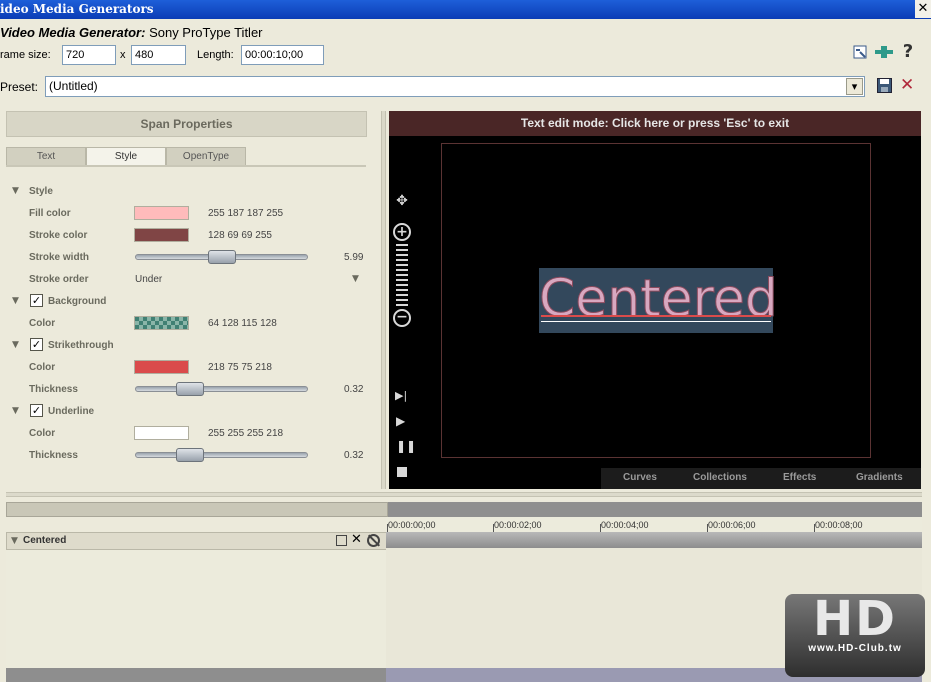 The height and width of the screenshot is (682, 931). I want to click on play-icon: ▶, so click(400, 421).